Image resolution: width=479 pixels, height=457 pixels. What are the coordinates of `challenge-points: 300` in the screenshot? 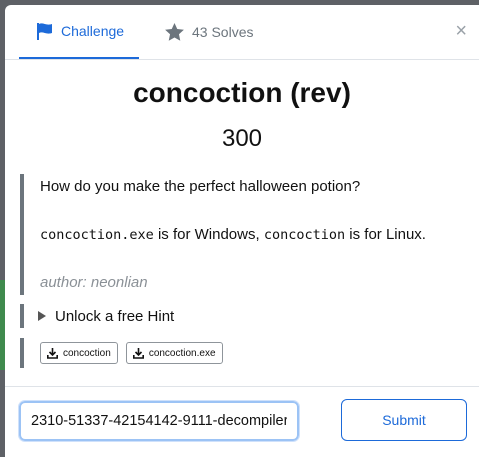 It's located at (242, 138).